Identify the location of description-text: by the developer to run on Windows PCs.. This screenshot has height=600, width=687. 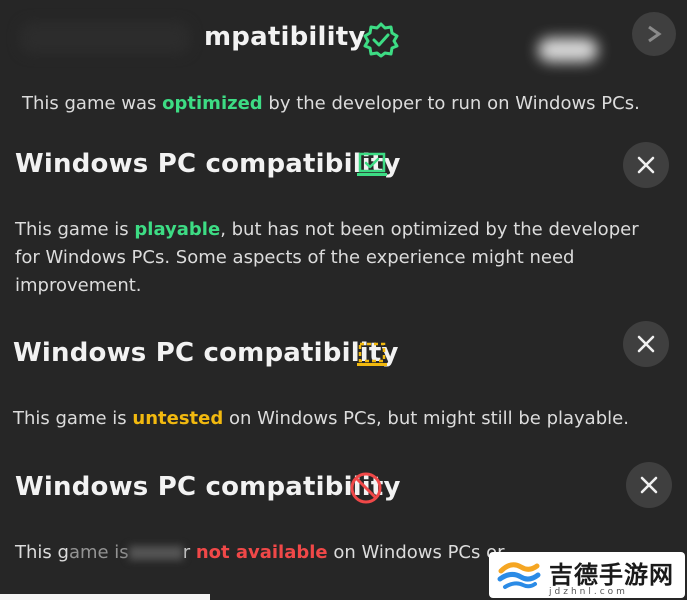
(451, 103).